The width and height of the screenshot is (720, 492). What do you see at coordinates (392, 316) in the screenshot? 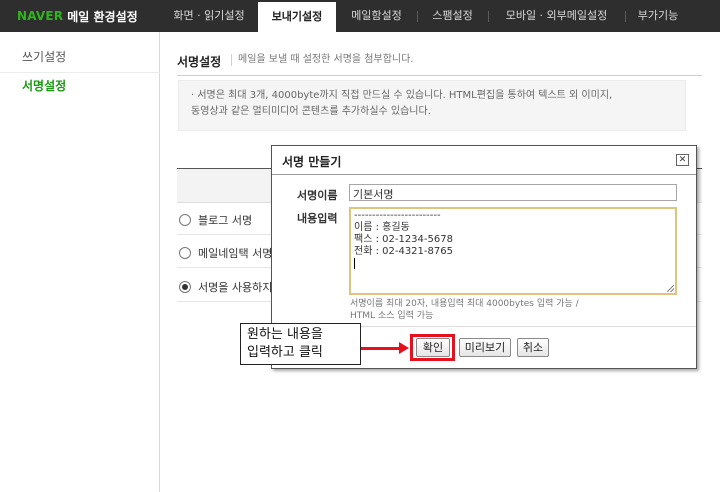
I see `hint-line: HTML 소스 입력 가능` at bounding box center [392, 316].